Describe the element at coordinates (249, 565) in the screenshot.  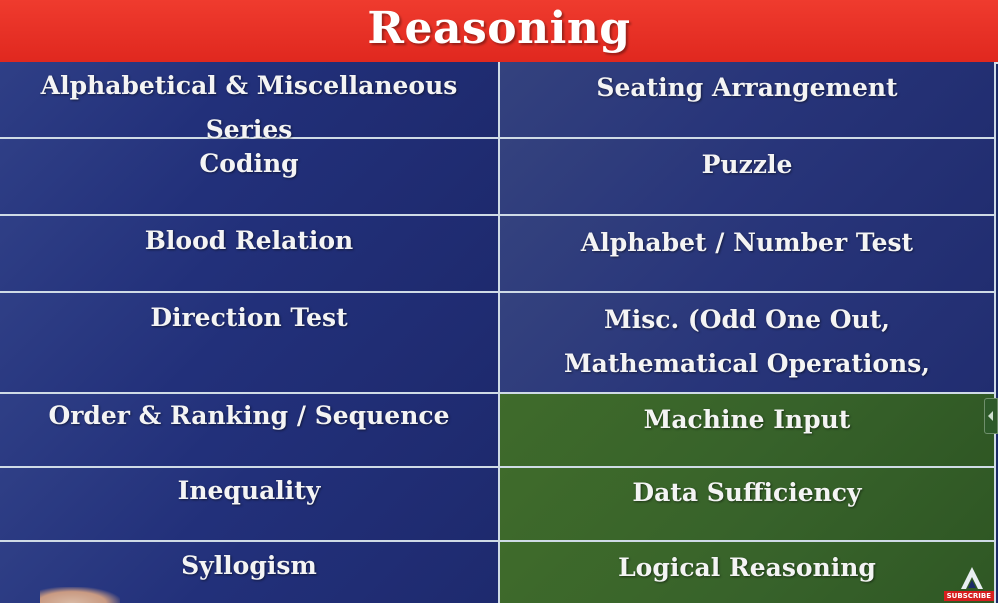
I see `topic-label: Syllogism` at that location.